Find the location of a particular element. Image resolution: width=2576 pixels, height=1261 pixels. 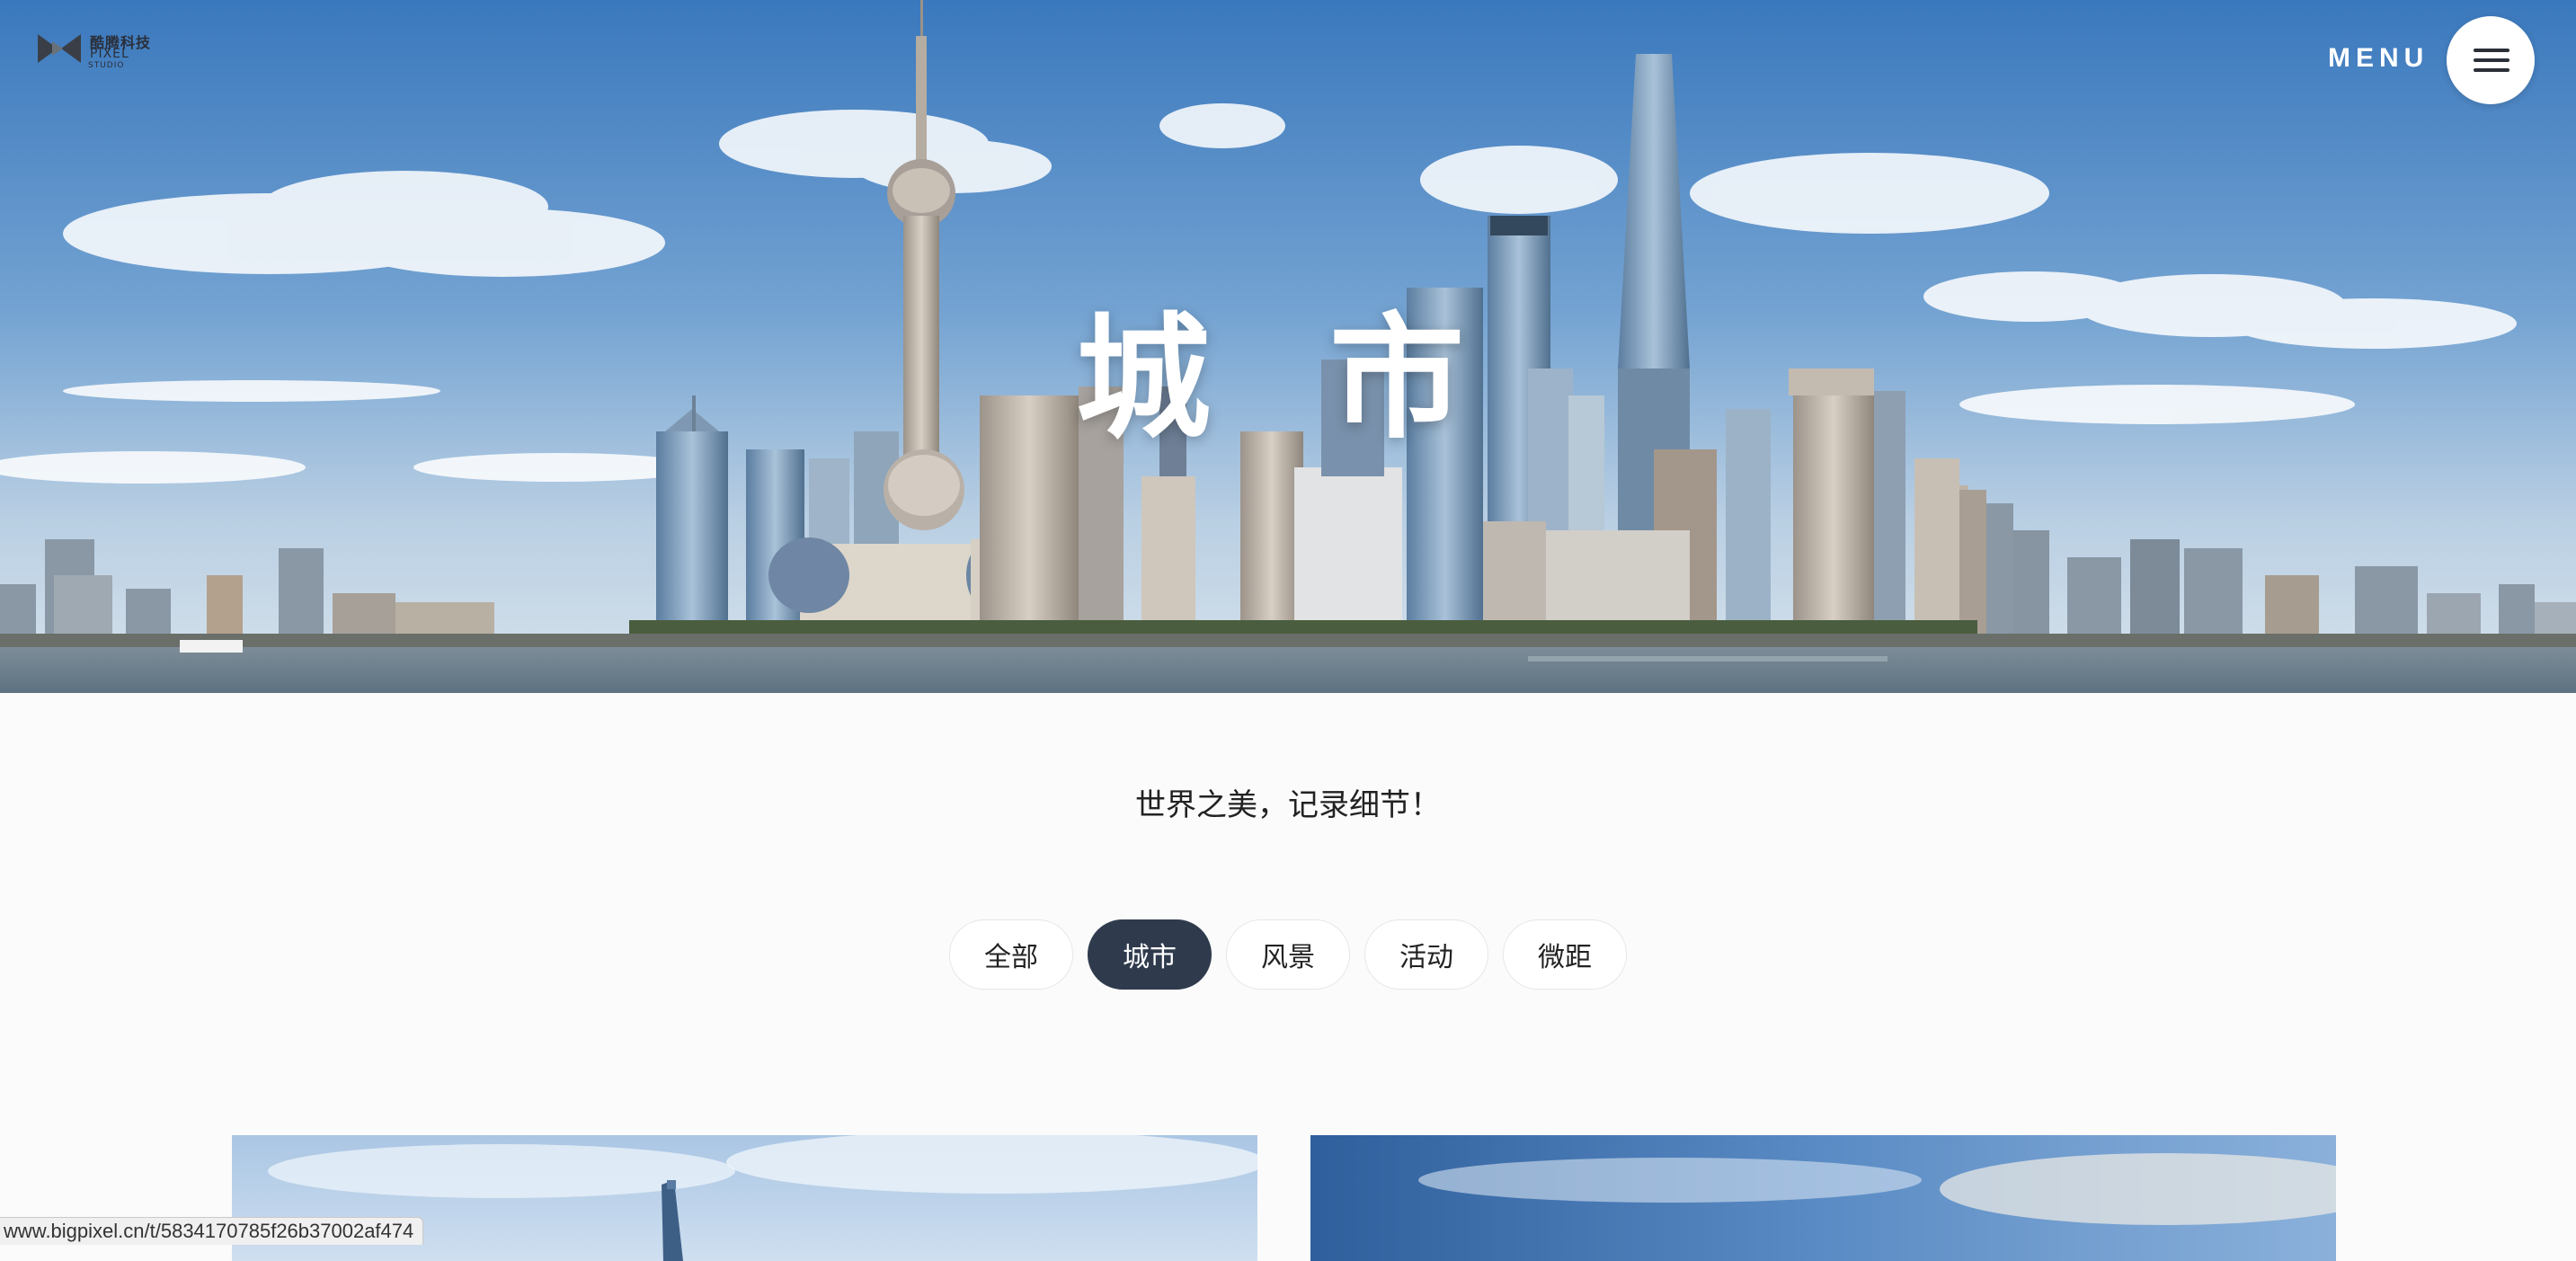

gallery-photo is located at coordinates (1823, 1198).